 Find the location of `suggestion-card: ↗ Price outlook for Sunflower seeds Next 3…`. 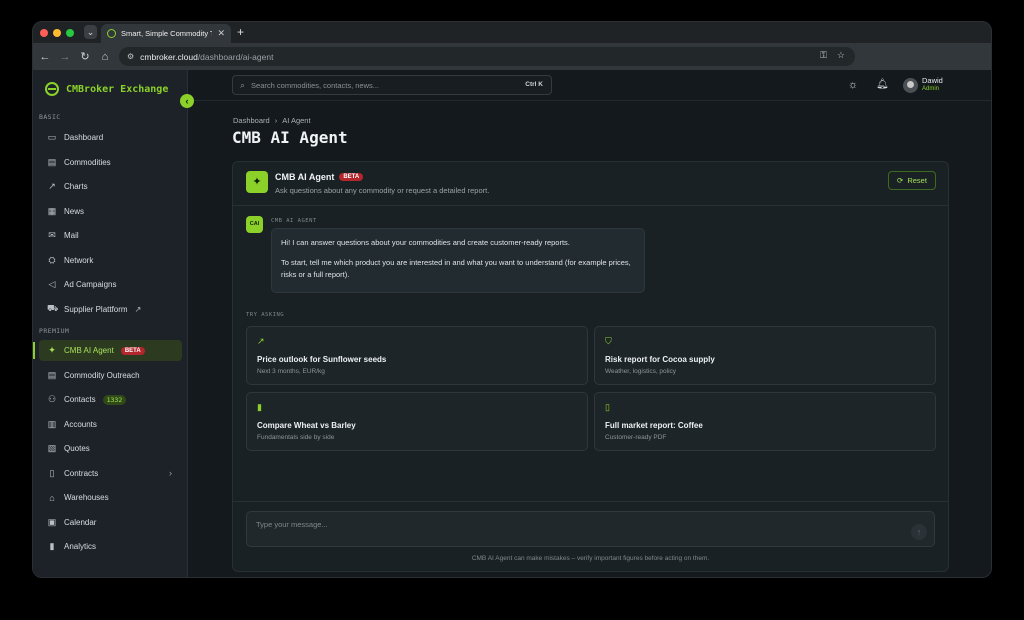

suggestion-card: ↗ Price outlook for Sunflower seeds Next 3… is located at coordinates (417, 355).